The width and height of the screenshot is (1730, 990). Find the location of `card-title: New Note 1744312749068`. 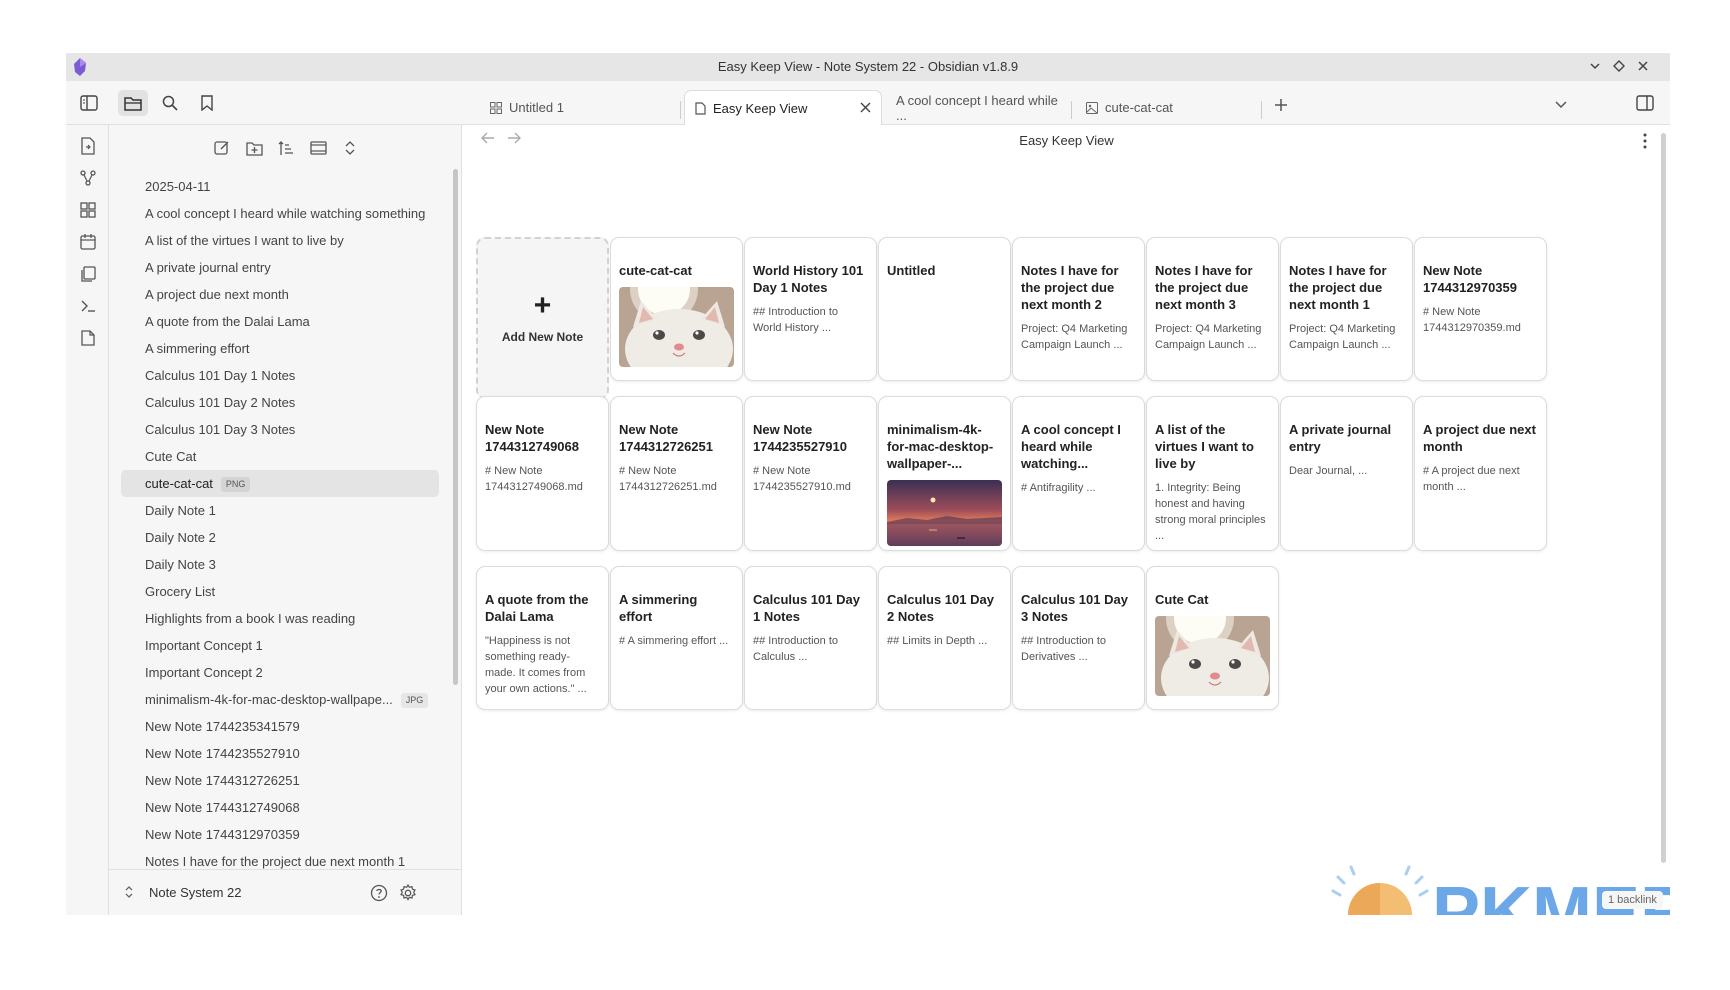

card-title: New Note 1744312749068 is located at coordinates (532, 438).